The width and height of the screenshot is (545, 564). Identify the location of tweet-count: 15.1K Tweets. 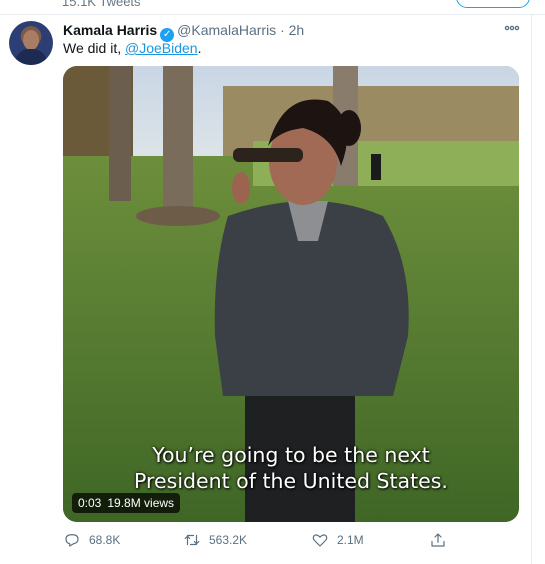
(101, 4).